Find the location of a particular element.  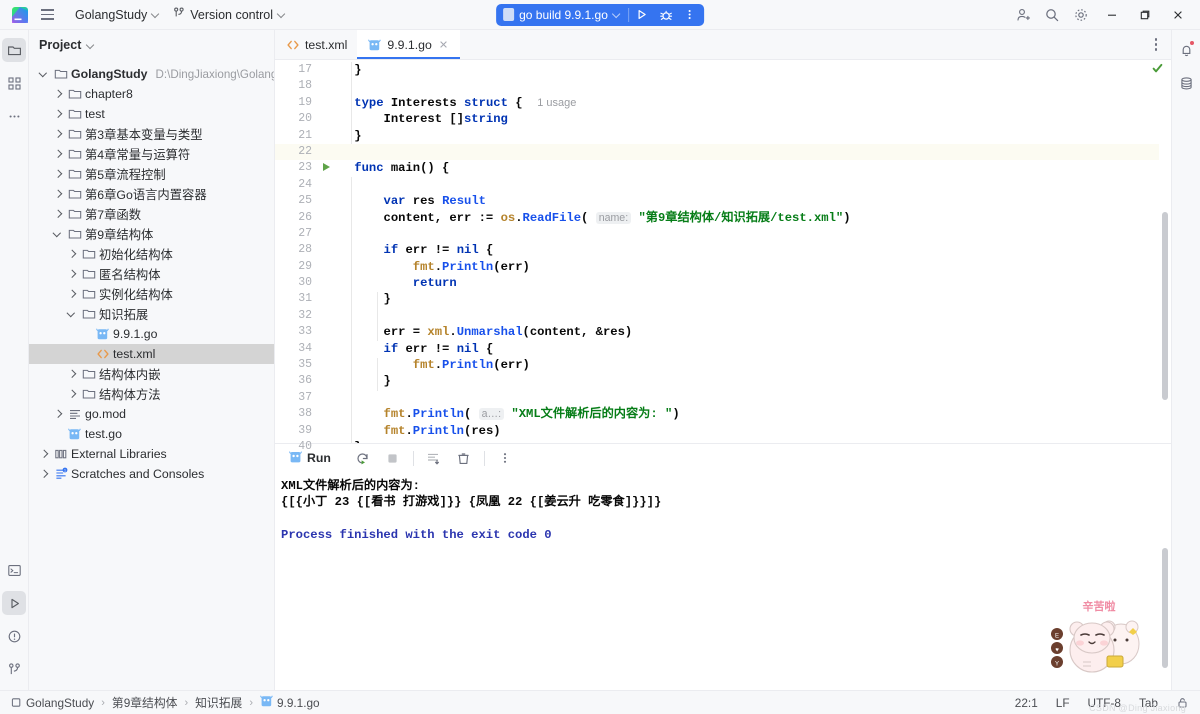

tree-node: 第4章常量与运算符 is located at coordinates (151, 154).